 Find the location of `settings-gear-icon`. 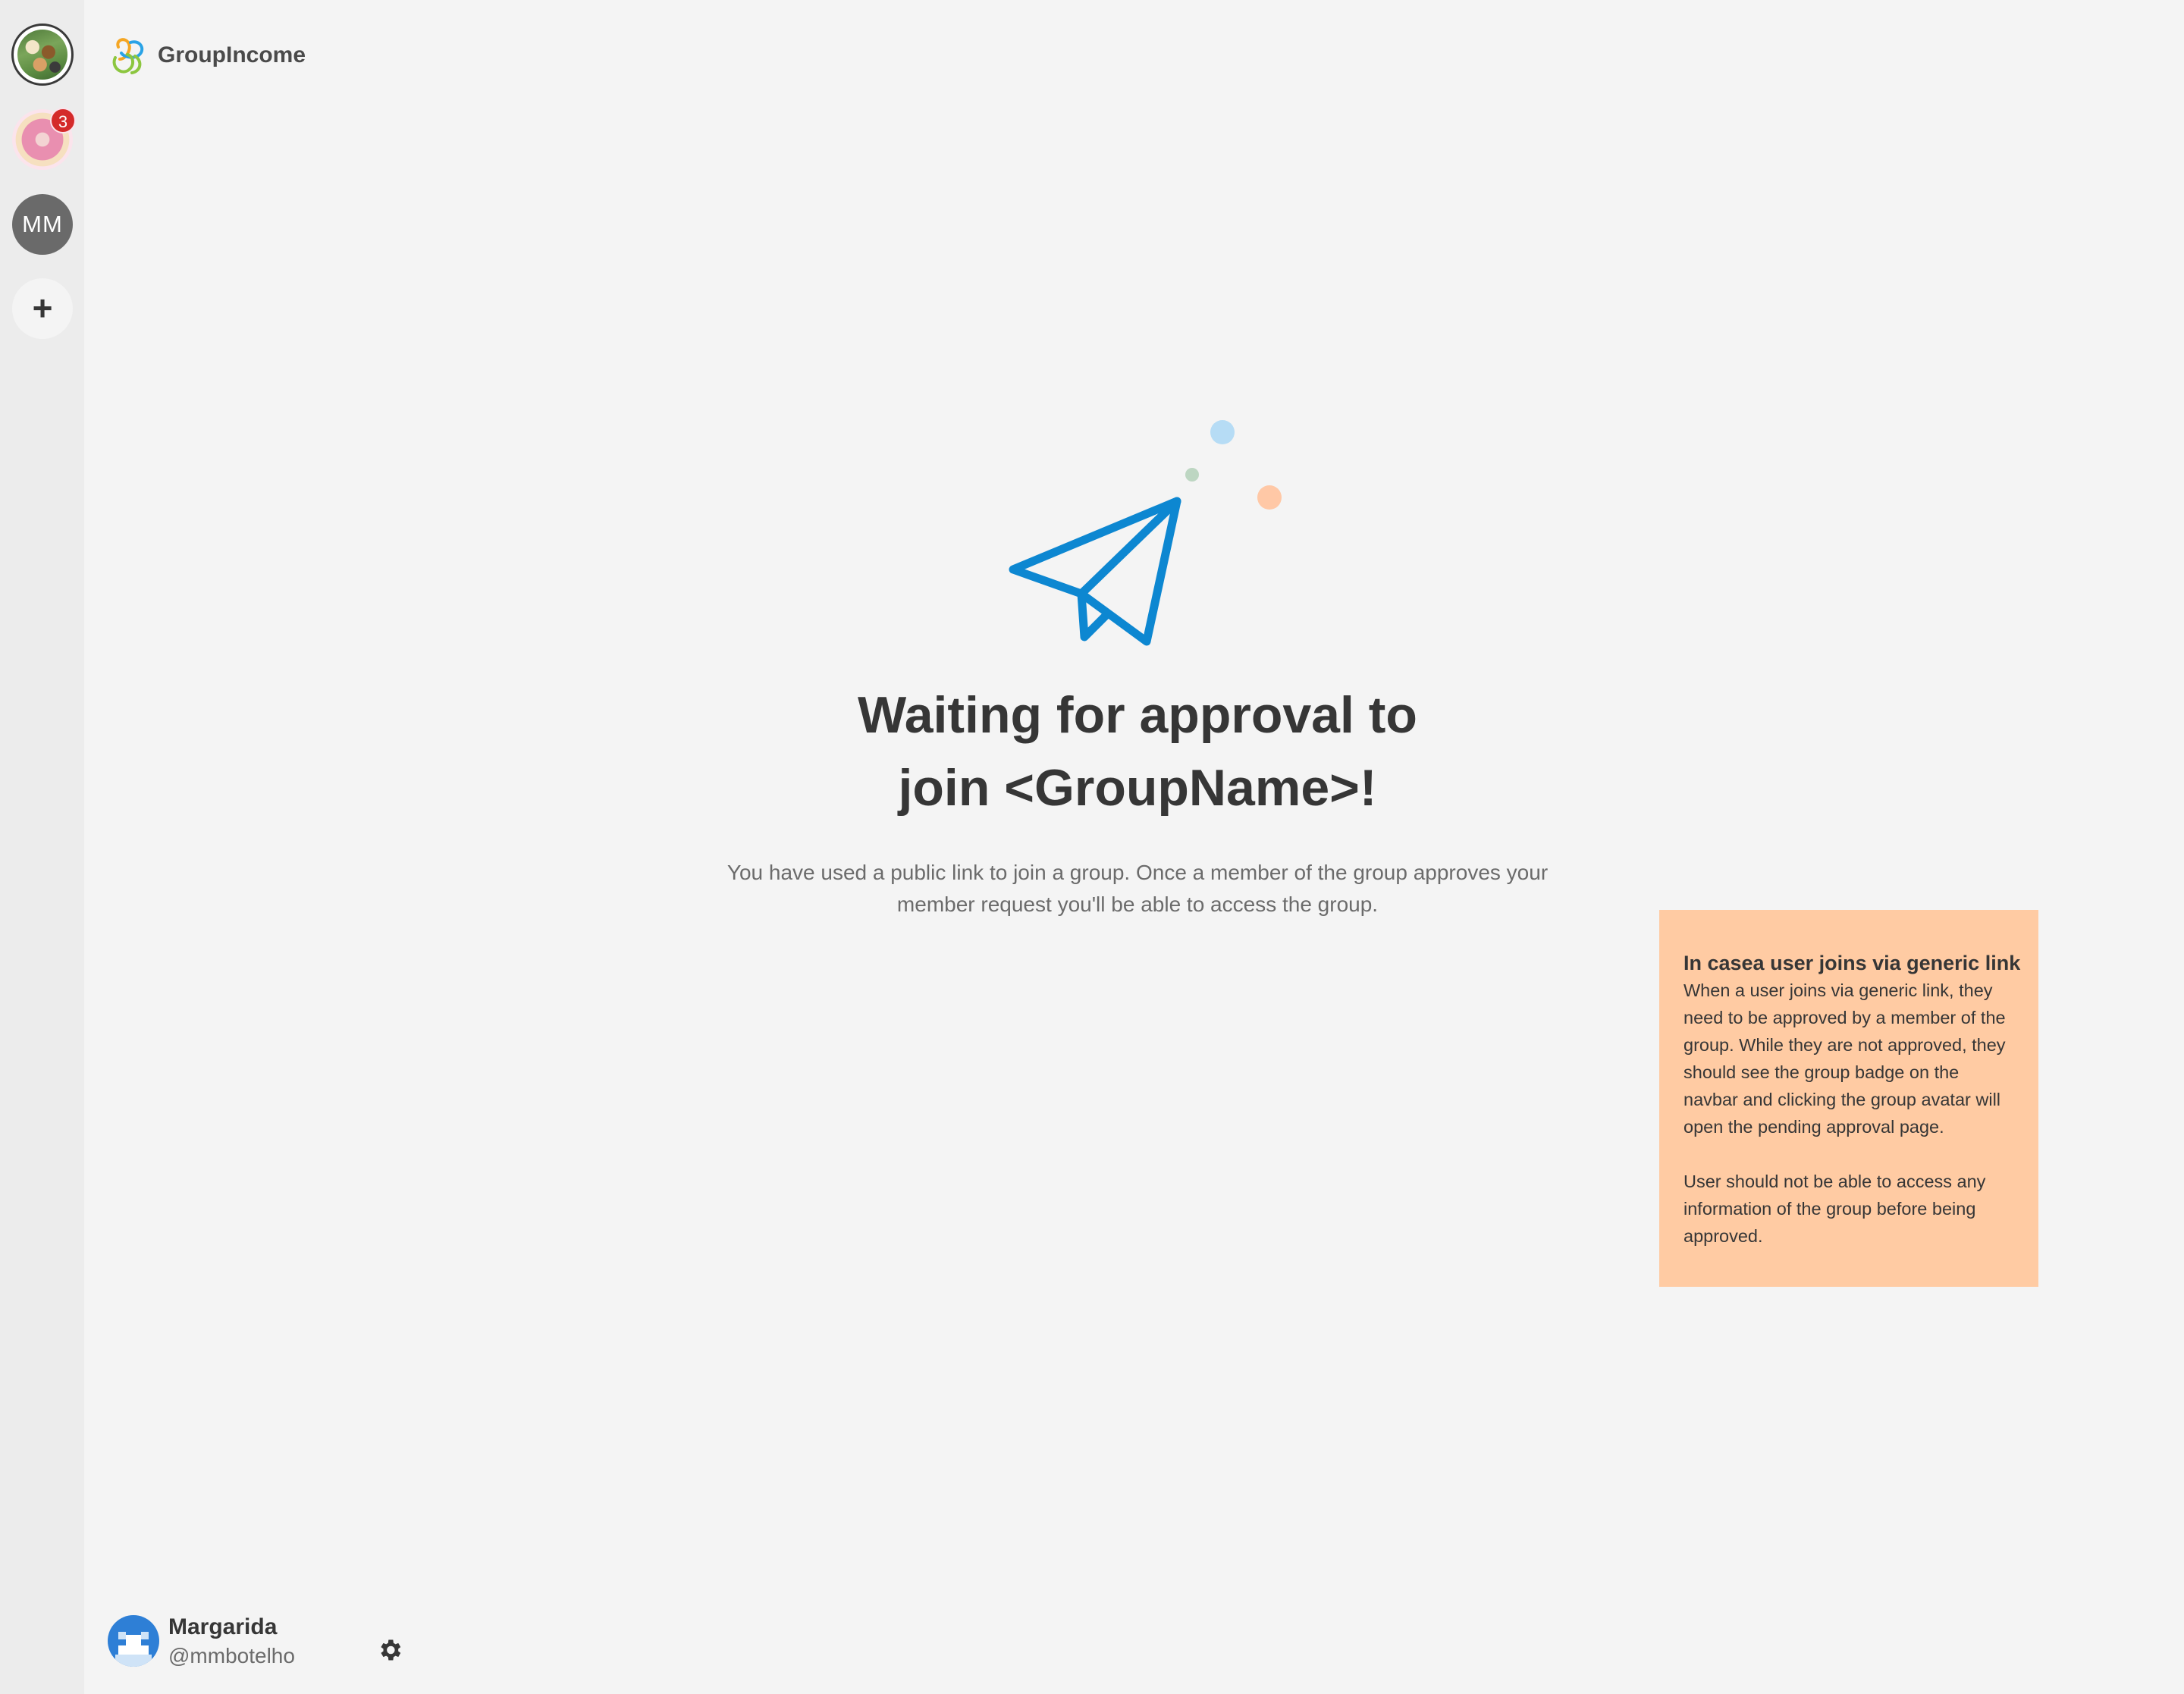

settings-gear-icon is located at coordinates (389, 1650).